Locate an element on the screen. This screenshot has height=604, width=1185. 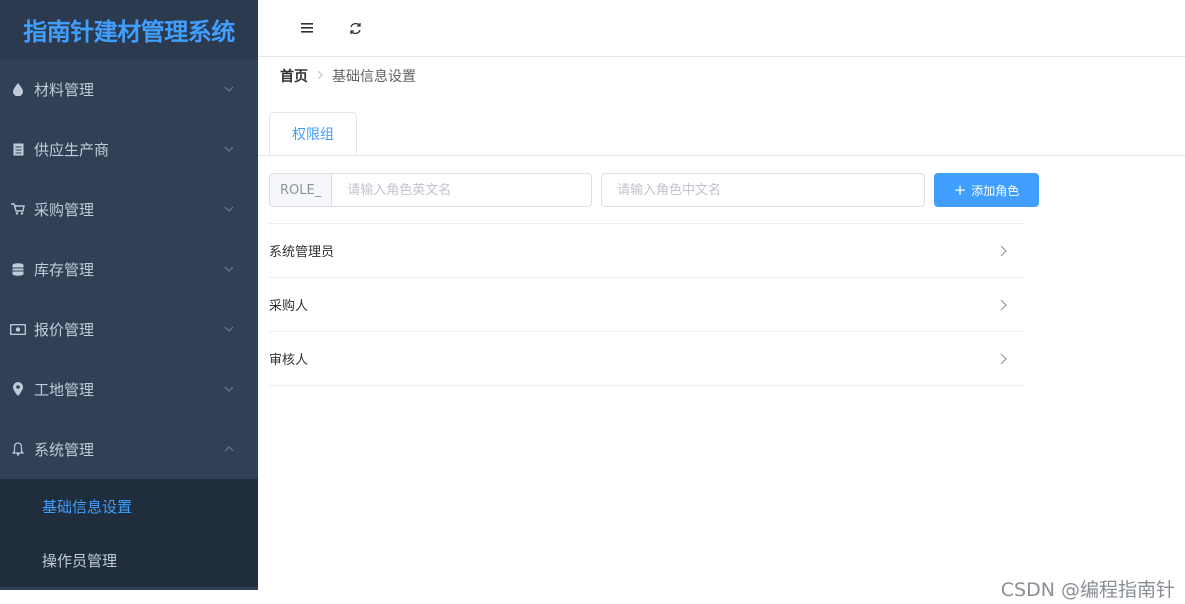
list-item: 系统管理员 is located at coordinates (646, 251).